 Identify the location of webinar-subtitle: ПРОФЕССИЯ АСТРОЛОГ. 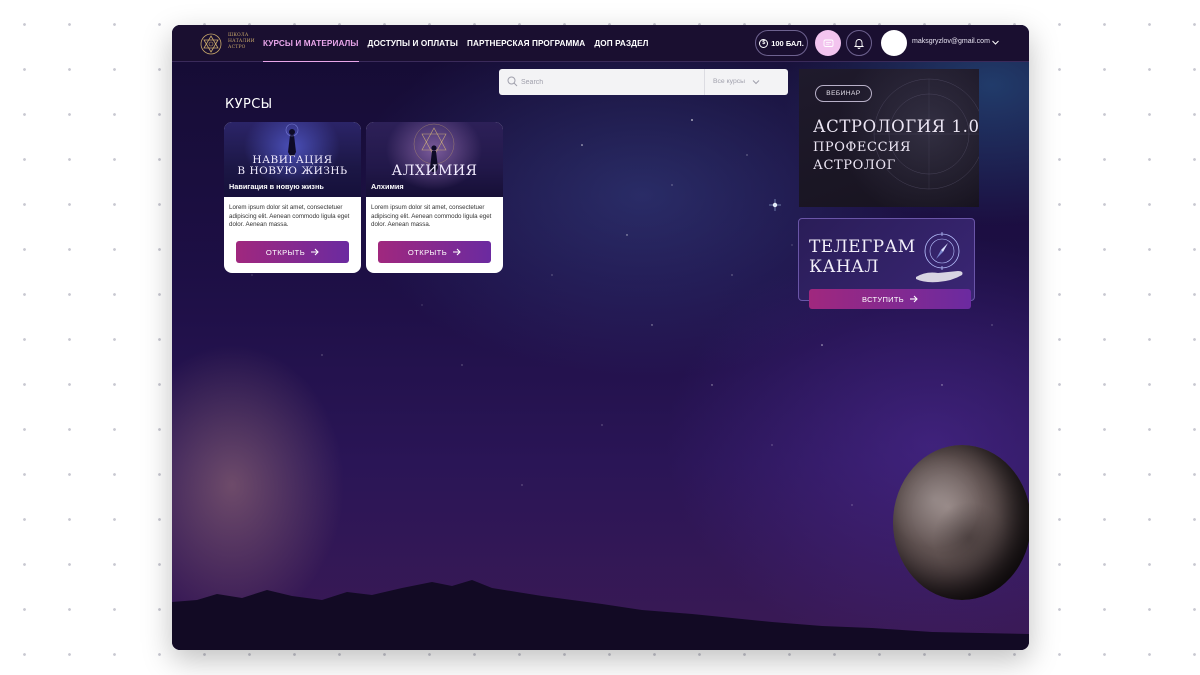
(868, 157).